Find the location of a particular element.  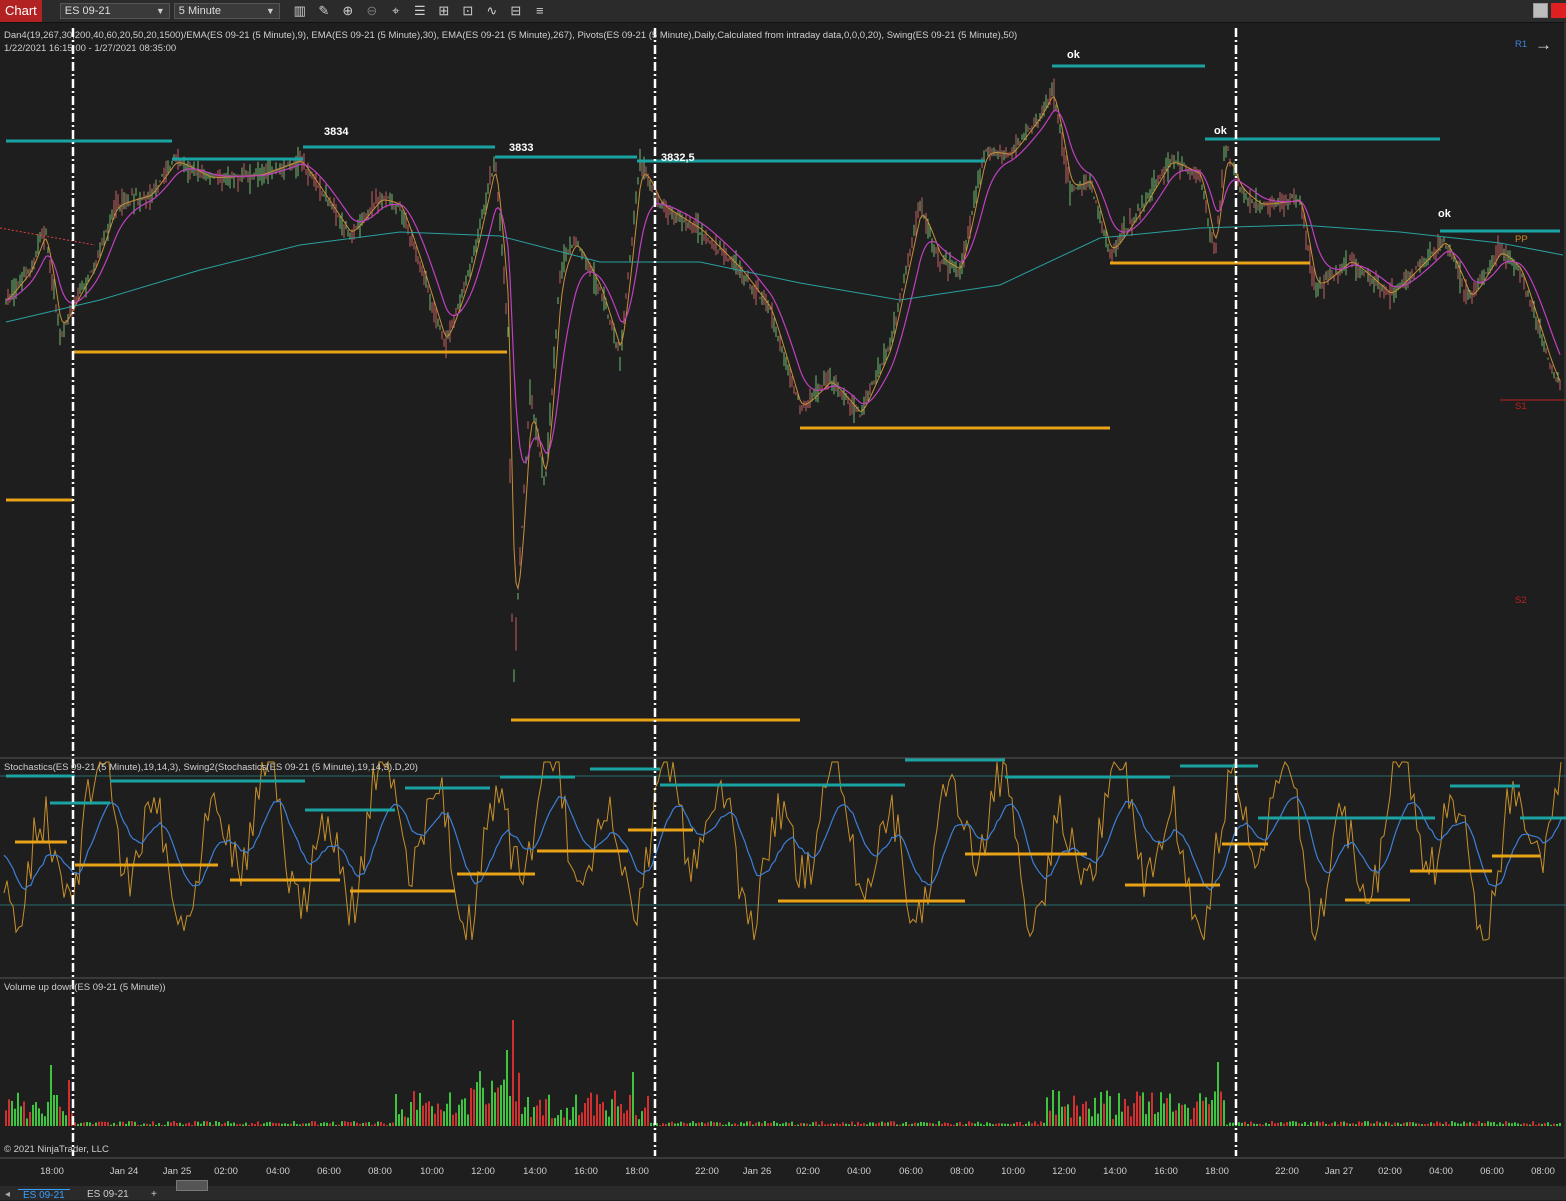

volume-panel is located at coordinates (783, 1073).